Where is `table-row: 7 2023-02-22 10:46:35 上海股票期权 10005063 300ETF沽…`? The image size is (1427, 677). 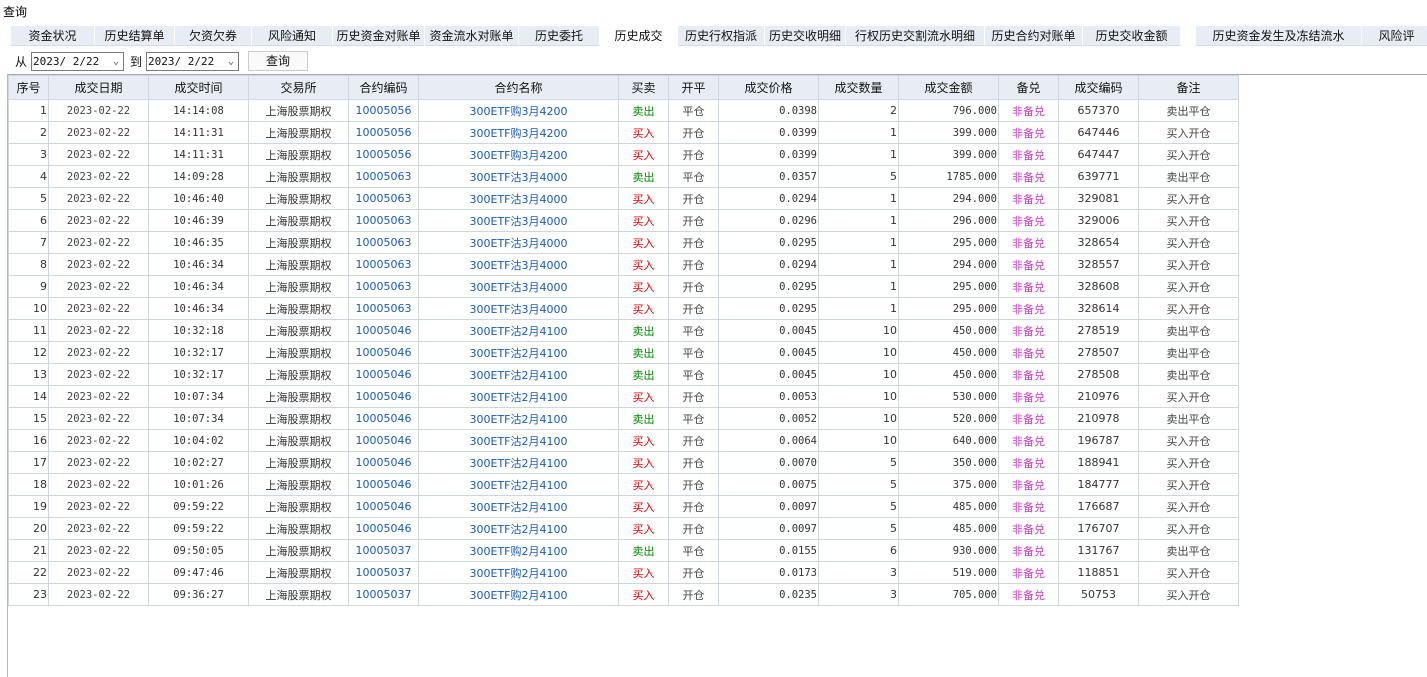
table-row: 7 2023-02-22 10:46:35 上海股票期权 10005063 300ETF沽… is located at coordinates (623, 242).